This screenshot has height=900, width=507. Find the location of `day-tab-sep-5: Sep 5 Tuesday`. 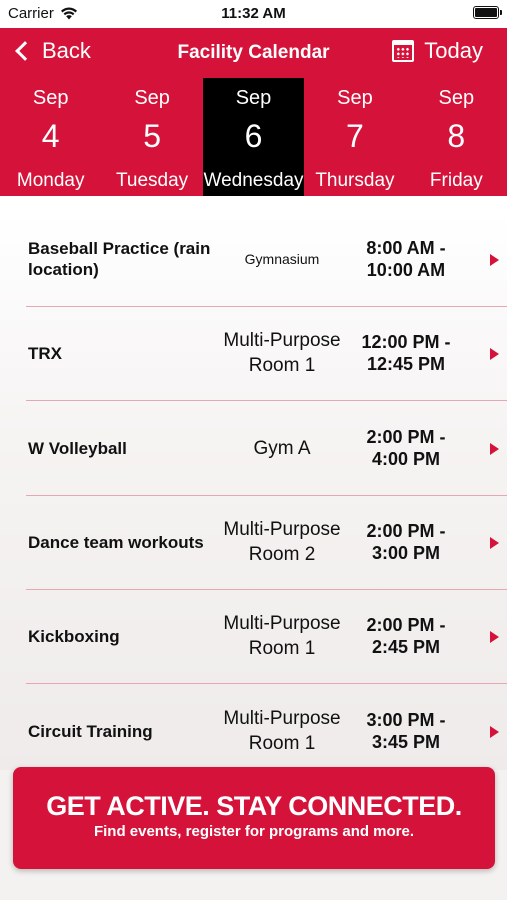

day-tab-sep-5: Sep 5 Tuesday is located at coordinates (151, 137).